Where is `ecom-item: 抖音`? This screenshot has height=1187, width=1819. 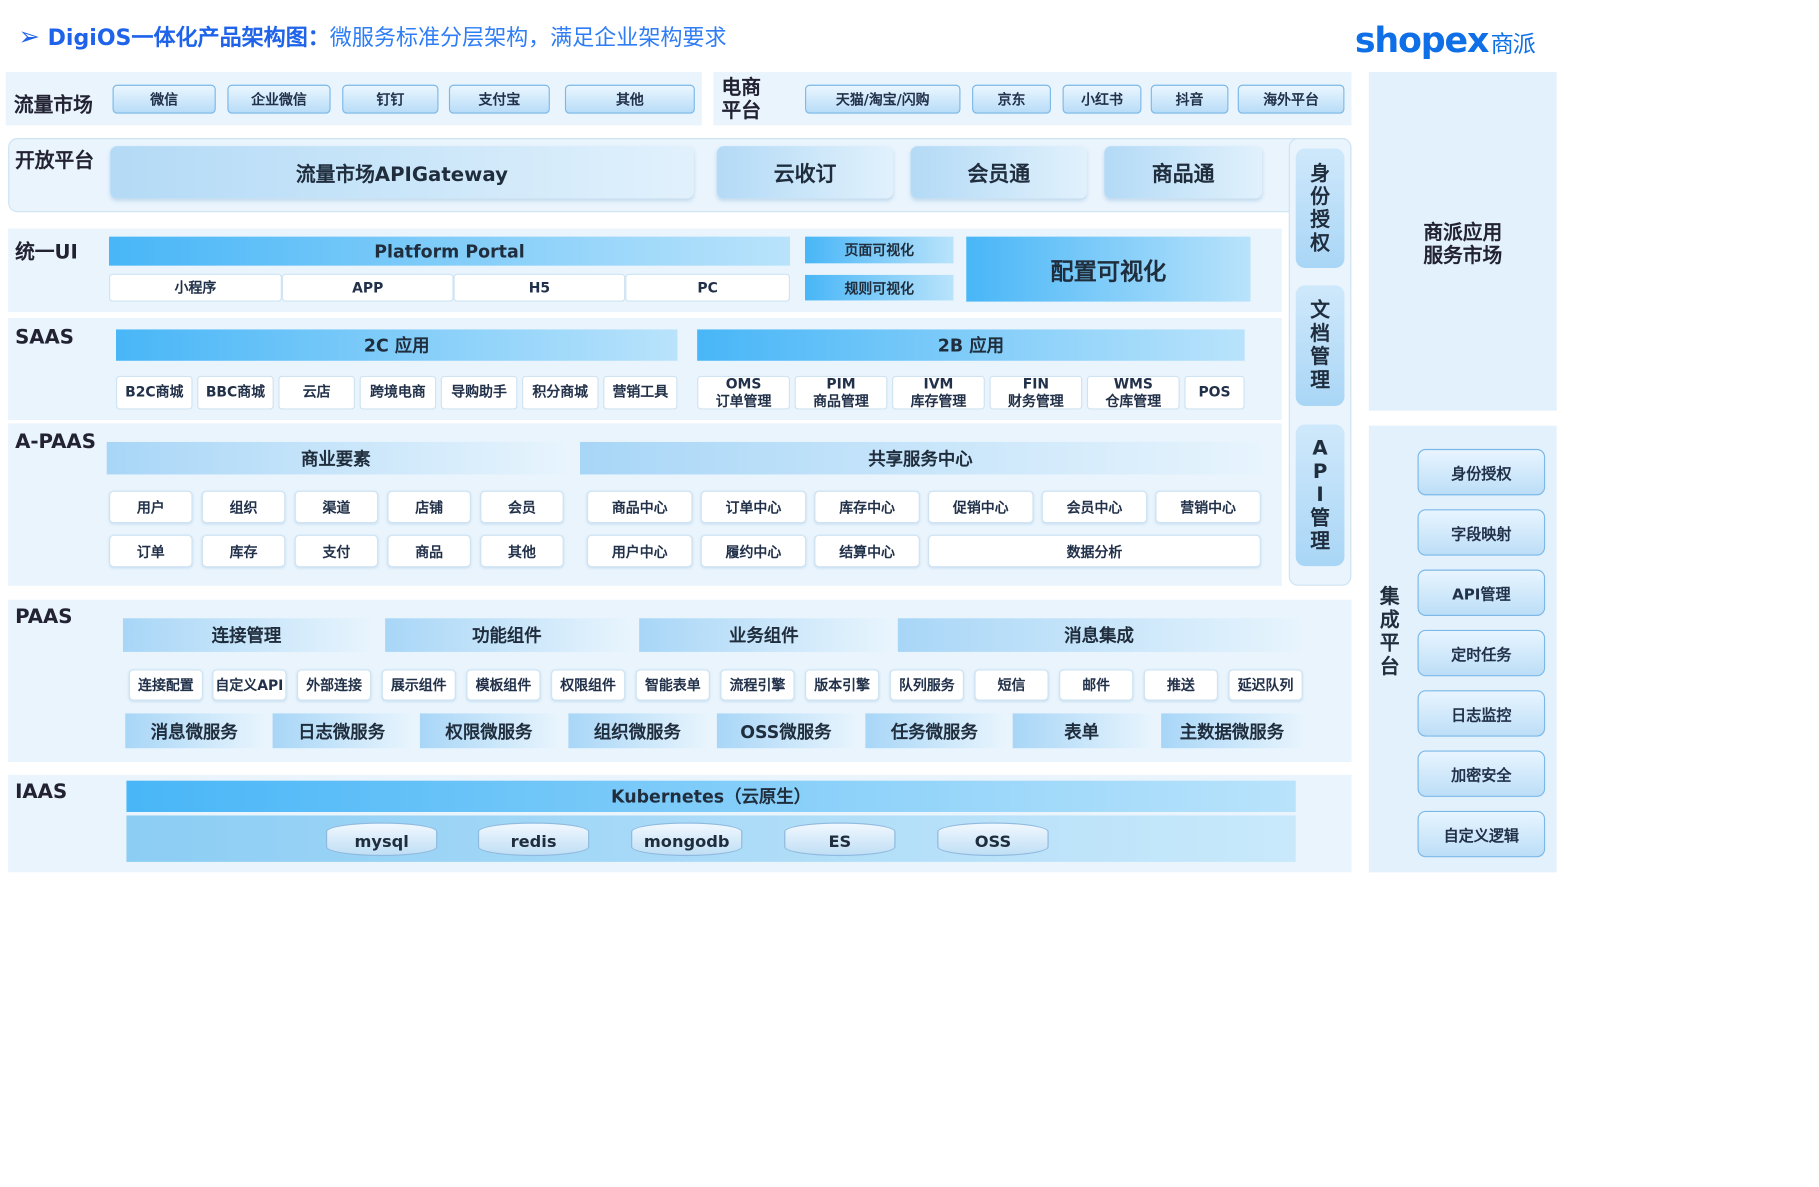 ecom-item: 抖音 is located at coordinates (1189, 99).